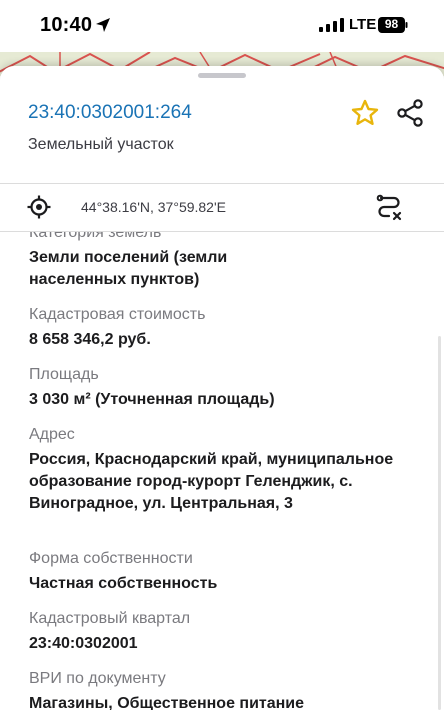 This screenshot has width=444, height=710. Describe the element at coordinates (222, 26) in the screenshot. I see `status-bar: 10:40 LTE 98` at that location.